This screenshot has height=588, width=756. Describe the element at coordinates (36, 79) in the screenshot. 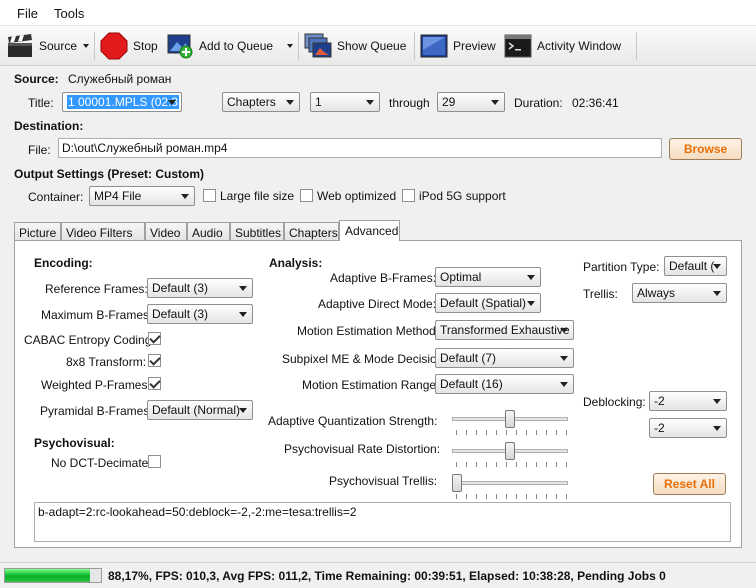

I see `source-heading: Source:` at that location.